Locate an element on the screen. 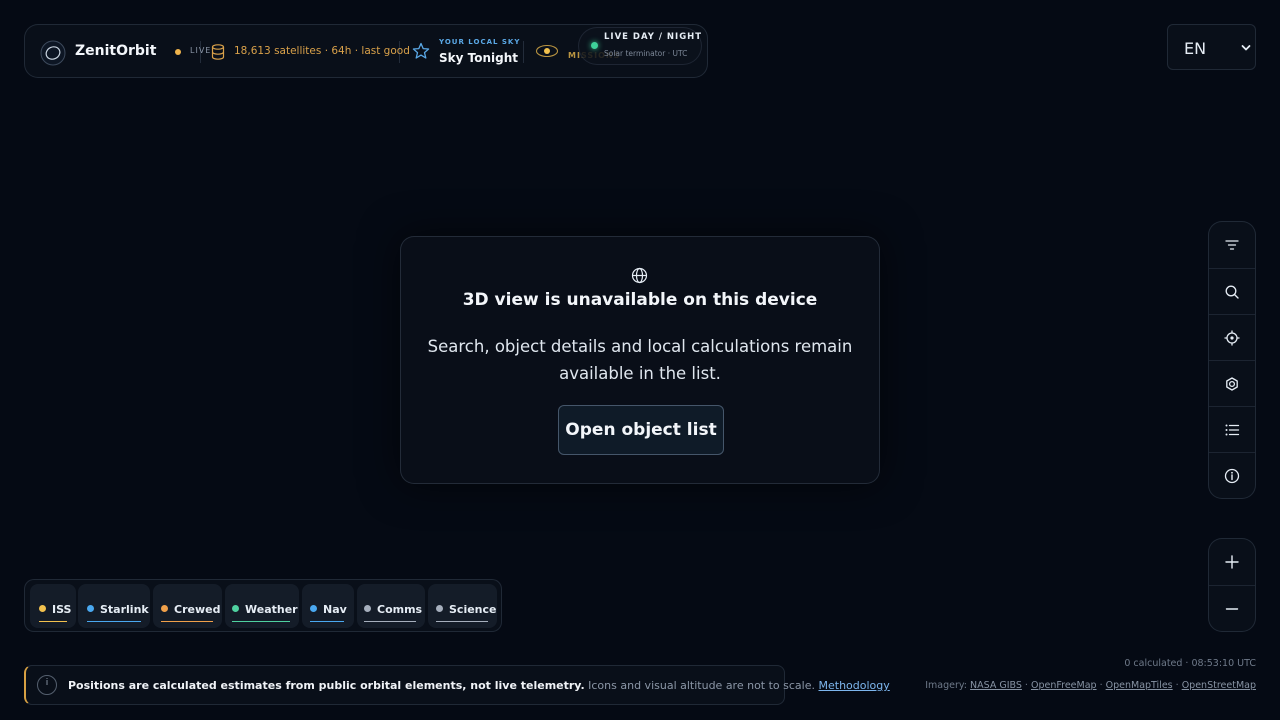 This screenshot has height=720, width=1280. attribution-link-nasa-gibs: NASA GIBS is located at coordinates (996, 685).